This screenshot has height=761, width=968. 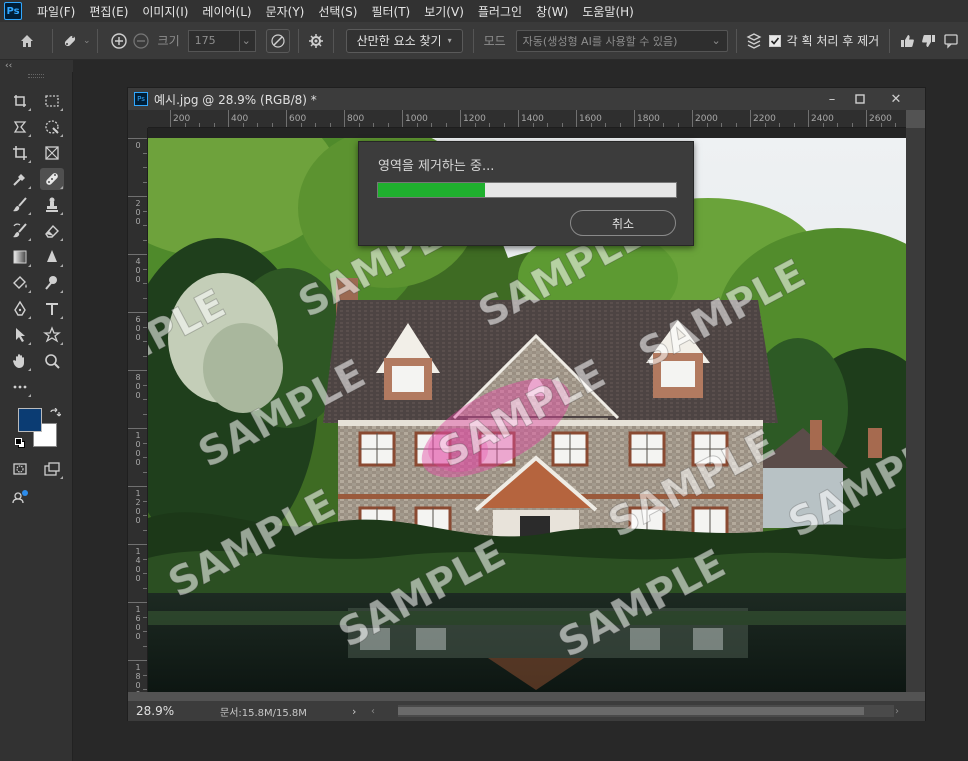 I want to click on menu-image: 이미지(I), so click(x=165, y=11).